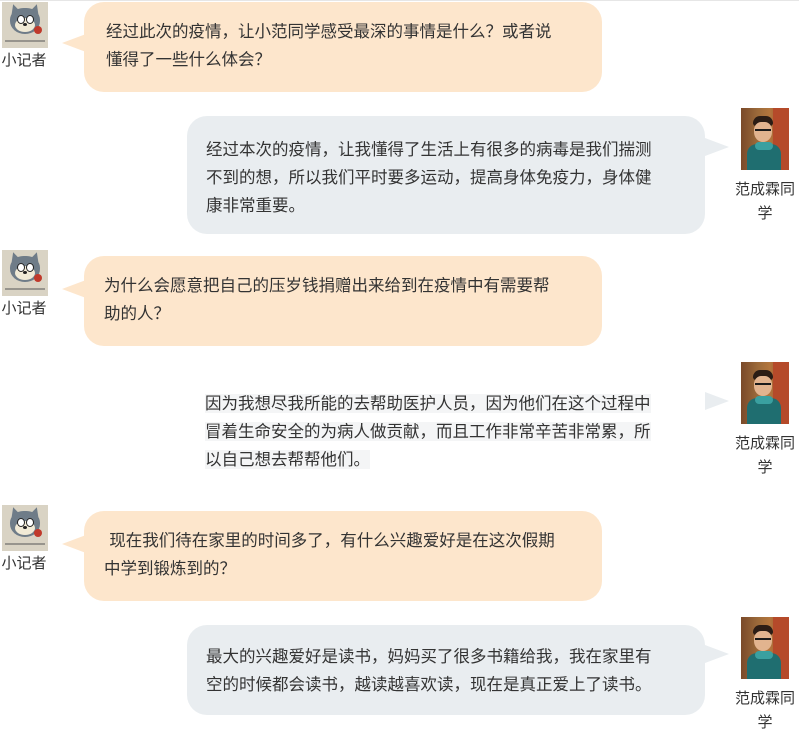 The image size is (799, 734). I want to click on message-line: 经过此次的疫情，让小范同学感受最深的事情是什么？或者说, so click(329, 31).